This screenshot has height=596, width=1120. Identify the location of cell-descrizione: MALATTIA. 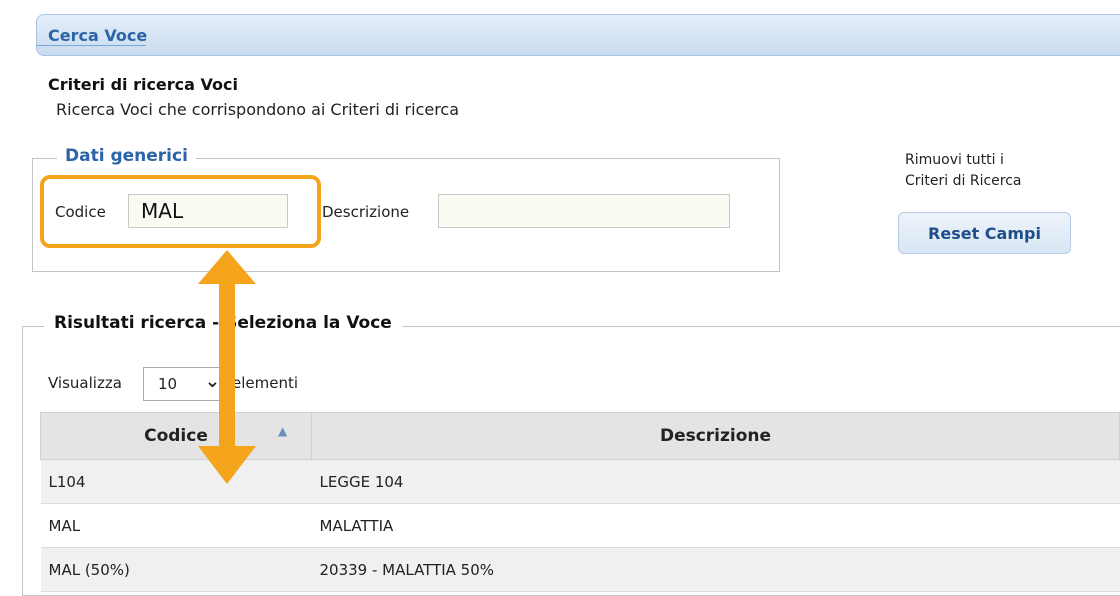
(715, 525).